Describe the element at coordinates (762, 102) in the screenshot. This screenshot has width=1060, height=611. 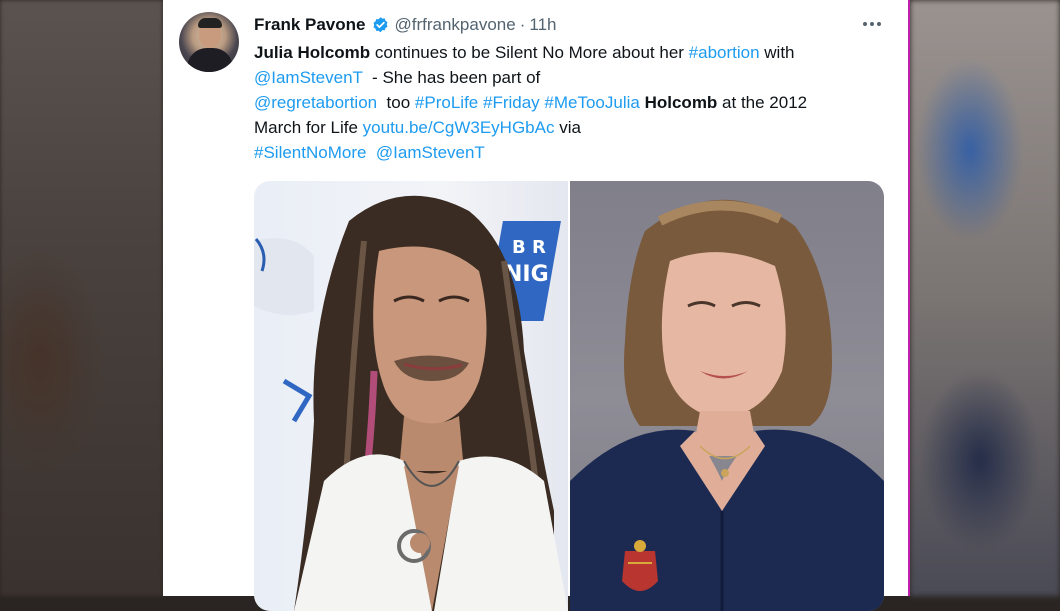
I see `text-segment: at the 2012` at that location.